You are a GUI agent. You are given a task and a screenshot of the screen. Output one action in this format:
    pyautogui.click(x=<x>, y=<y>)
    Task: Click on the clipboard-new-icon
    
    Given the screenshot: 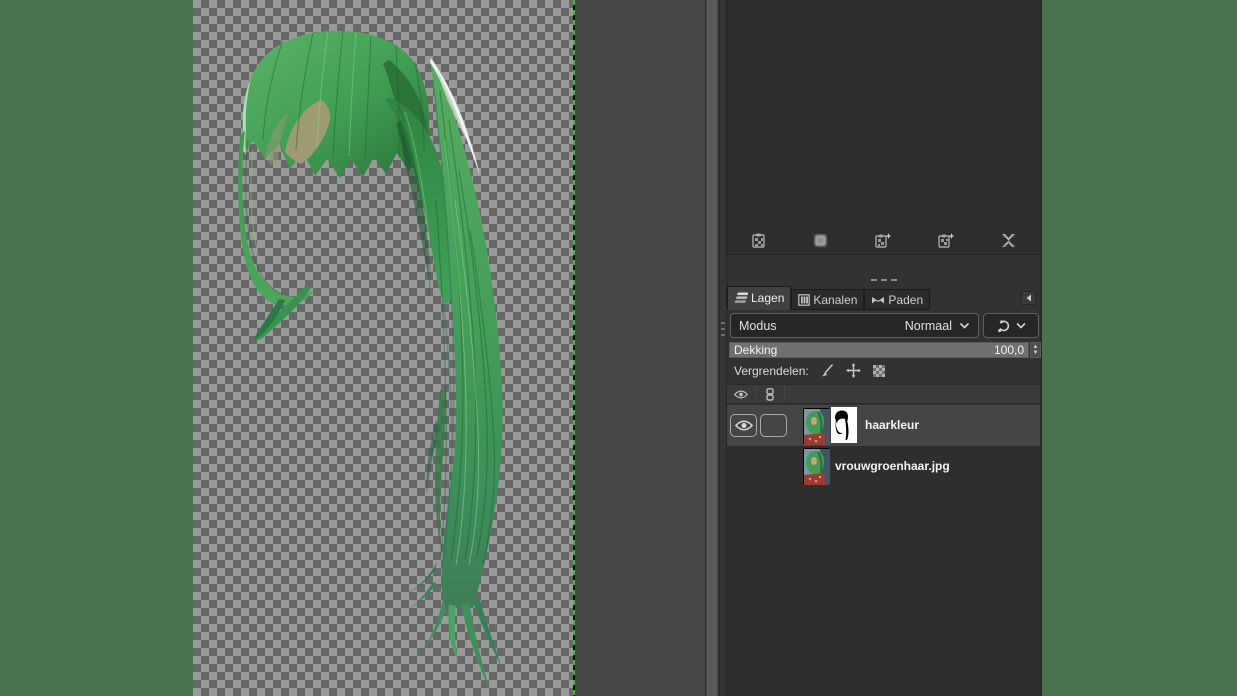 What is the action you would take?
    pyautogui.click(x=883, y=240)
    